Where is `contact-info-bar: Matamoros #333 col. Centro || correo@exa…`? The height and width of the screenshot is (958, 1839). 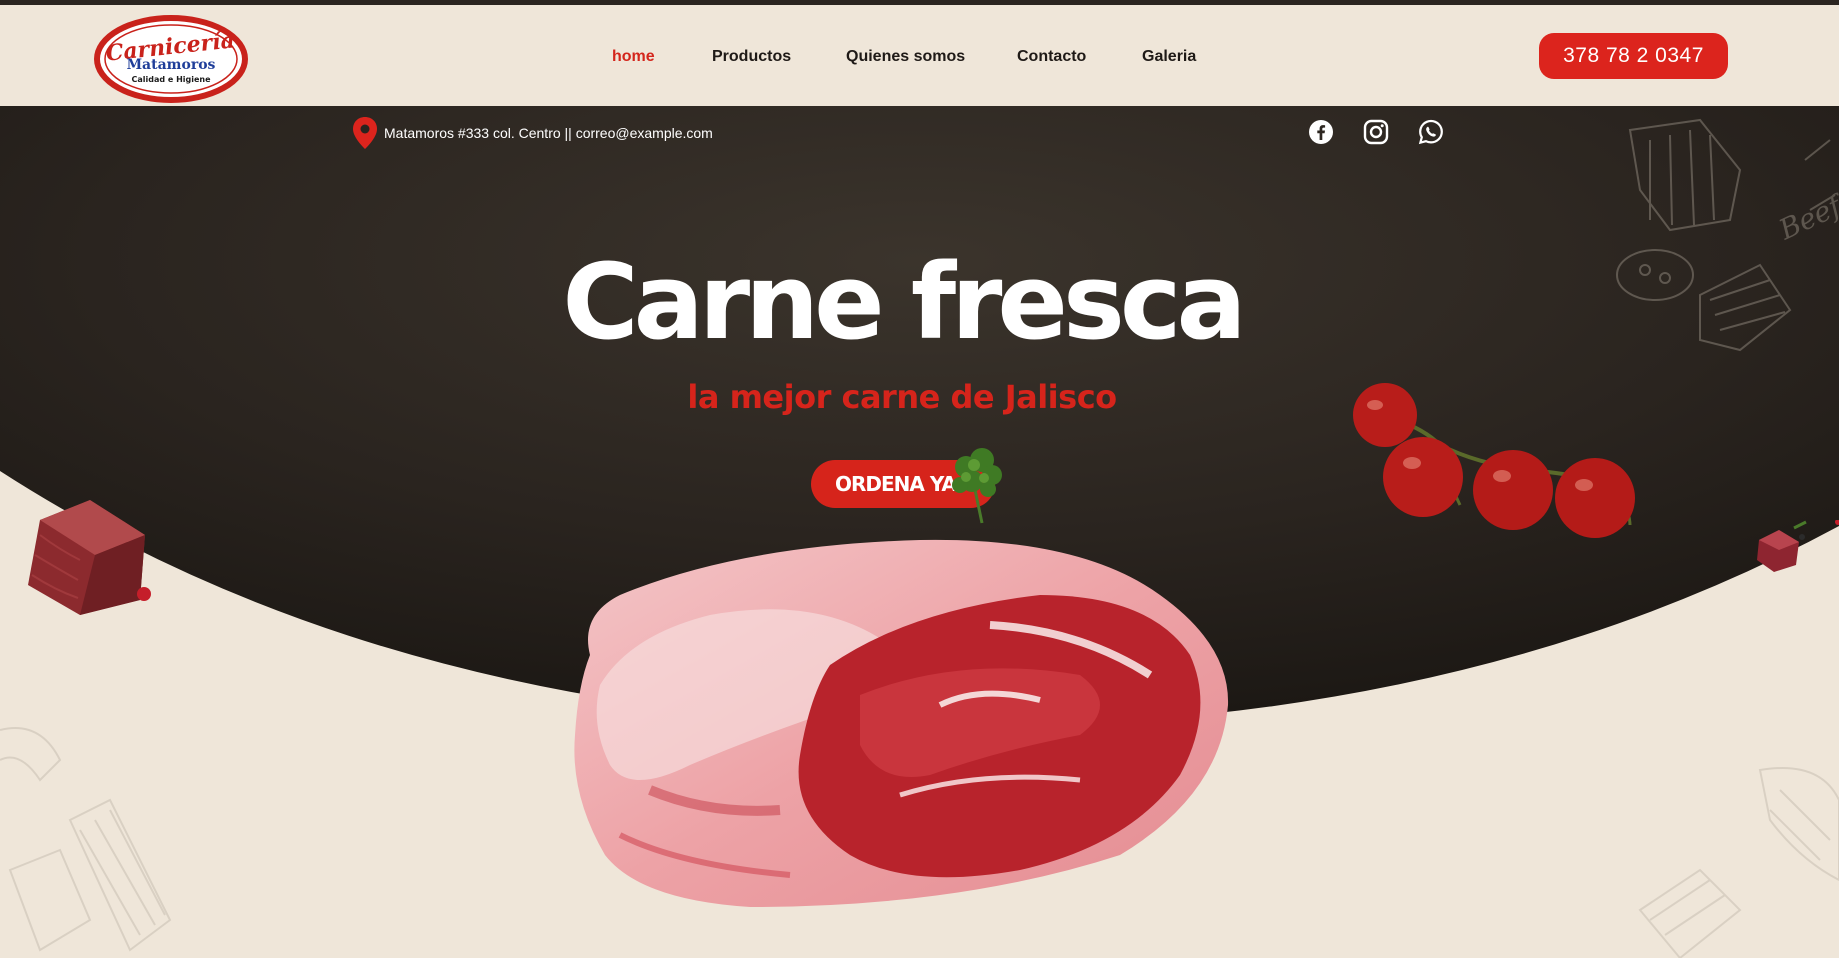
contact-info-bar: Matamoros #333 col. Centro || correo@exa… is located at coordinates (532, 133).